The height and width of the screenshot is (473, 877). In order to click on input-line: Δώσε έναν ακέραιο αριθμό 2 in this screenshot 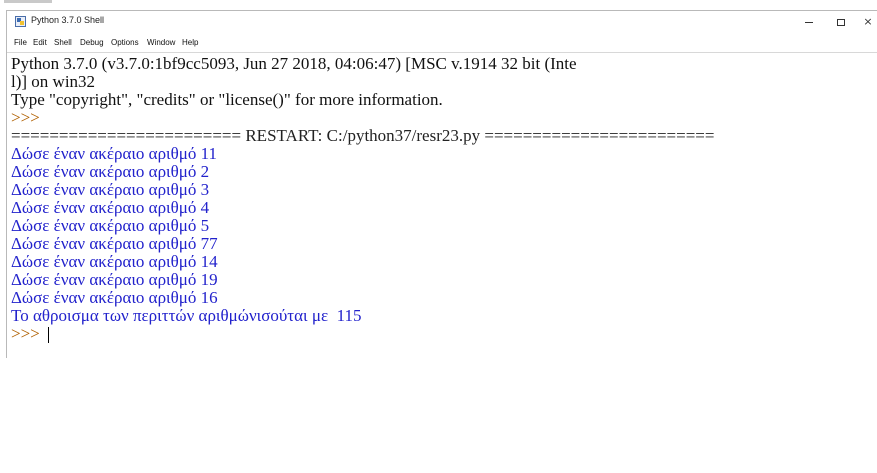, I will do `click(110, 171)`.